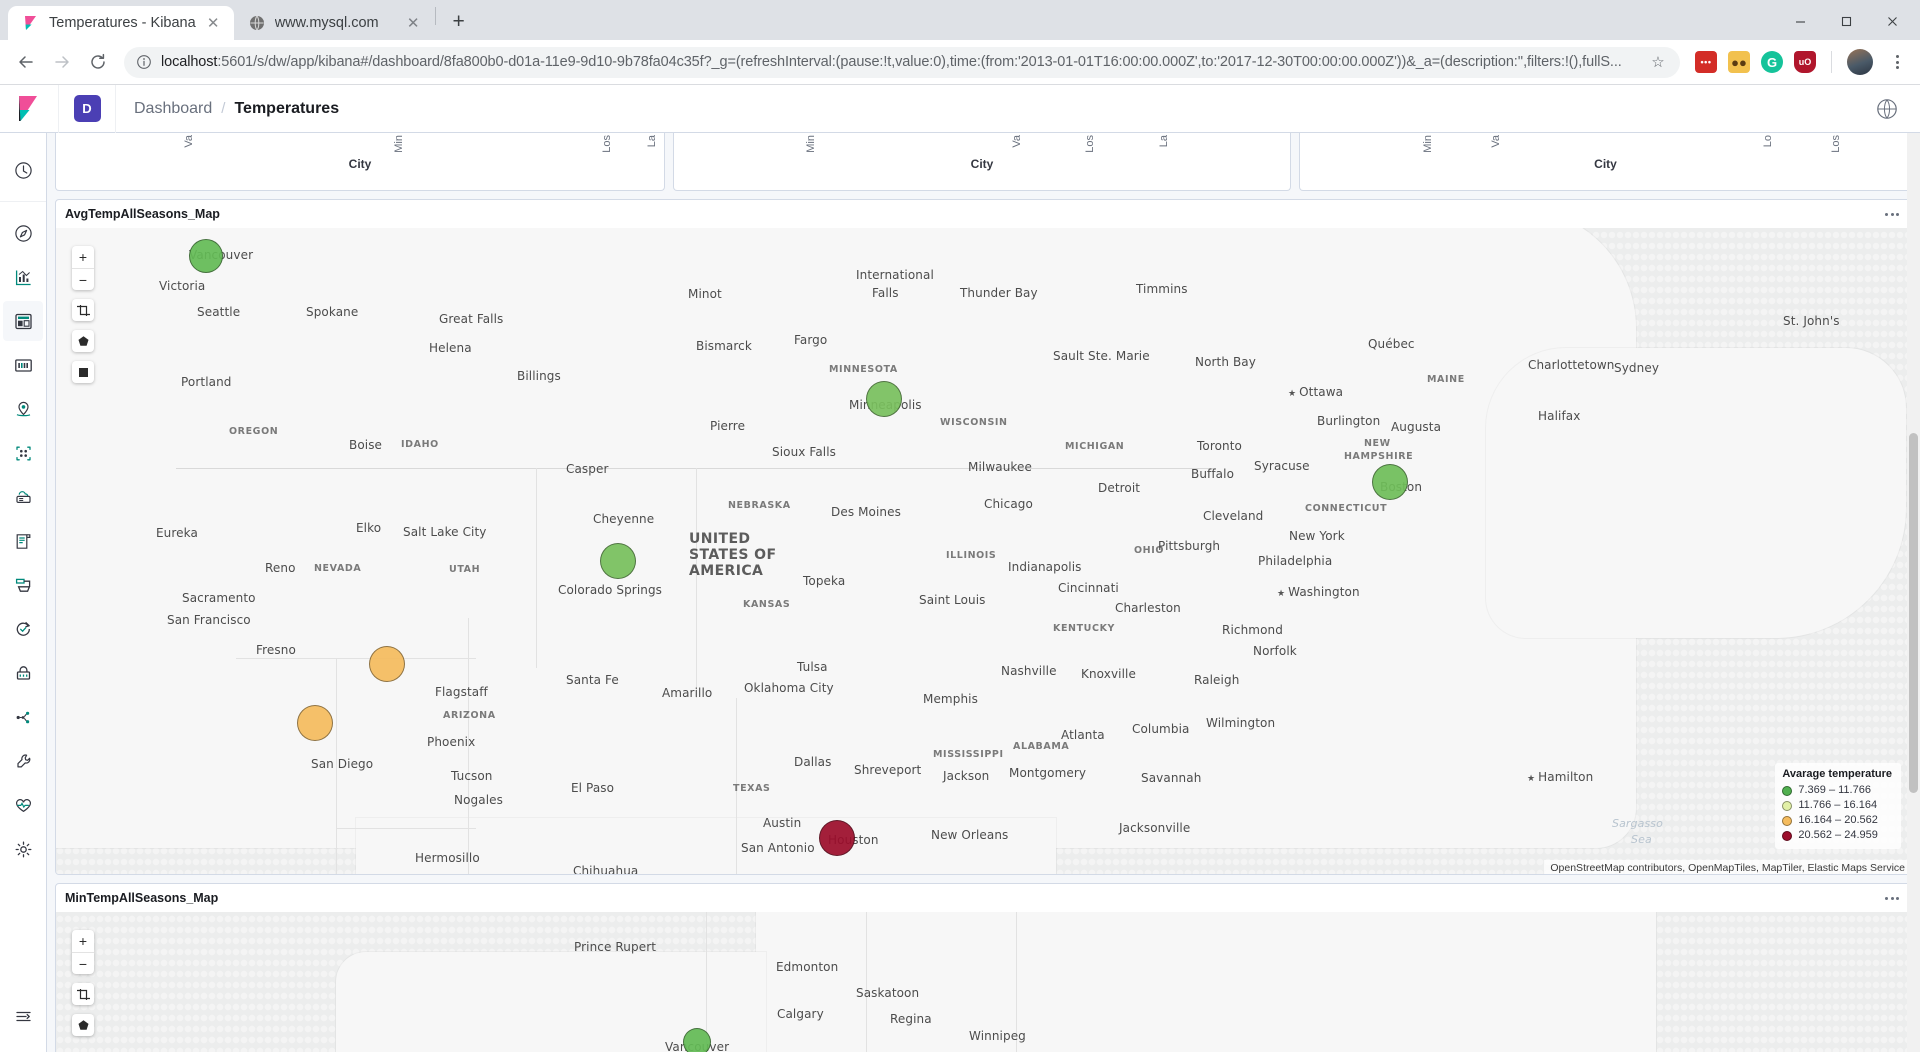 The width and height of the screenshot is (1920, 1052). Describe the element at coordinates (1800, 21) in the screenshot. I see `minimize-button` at that location.